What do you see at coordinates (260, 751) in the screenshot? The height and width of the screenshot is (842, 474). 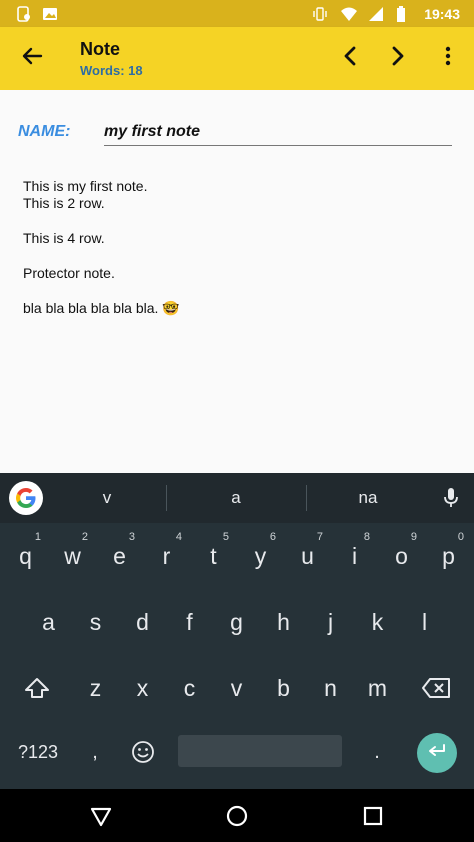 I see `space-key` at bounding box center [260, 751].